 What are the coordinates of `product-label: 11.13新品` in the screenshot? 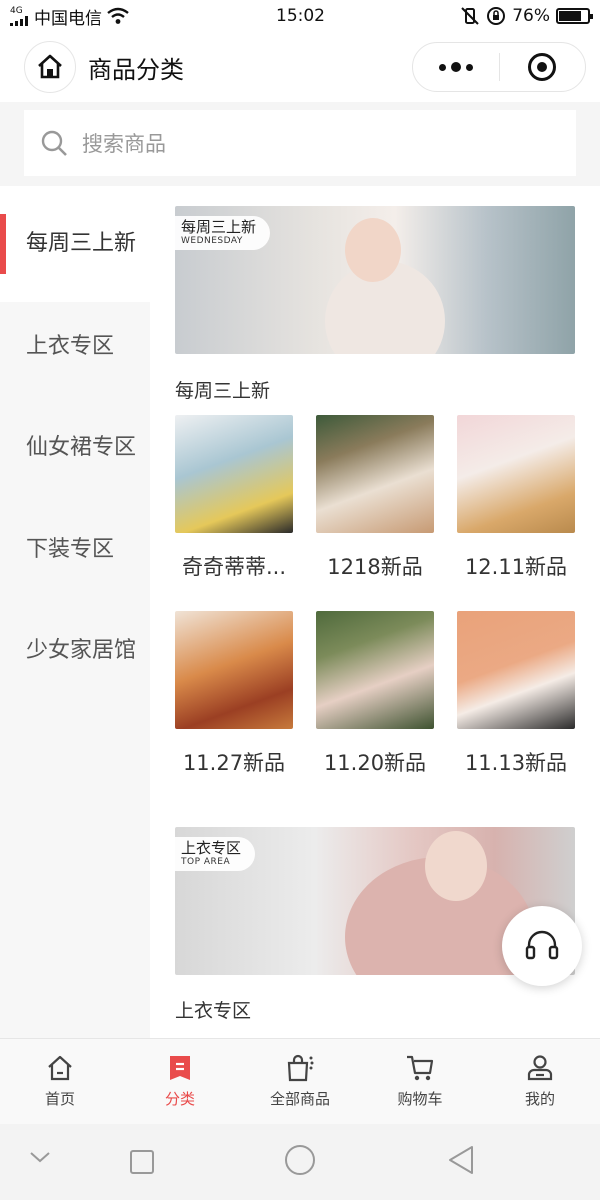 It's located at (516, 763).